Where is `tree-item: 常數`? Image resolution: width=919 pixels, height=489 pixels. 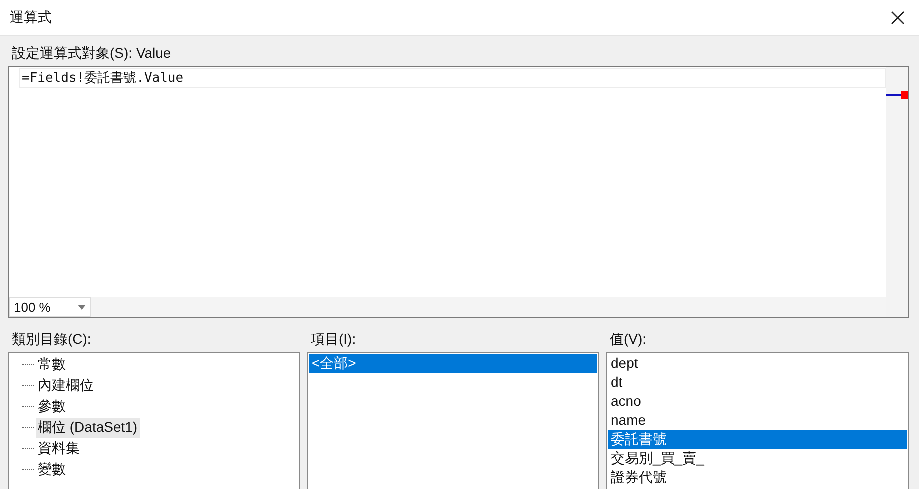 tree-item: 常數 is located at coordinates (52, 364).